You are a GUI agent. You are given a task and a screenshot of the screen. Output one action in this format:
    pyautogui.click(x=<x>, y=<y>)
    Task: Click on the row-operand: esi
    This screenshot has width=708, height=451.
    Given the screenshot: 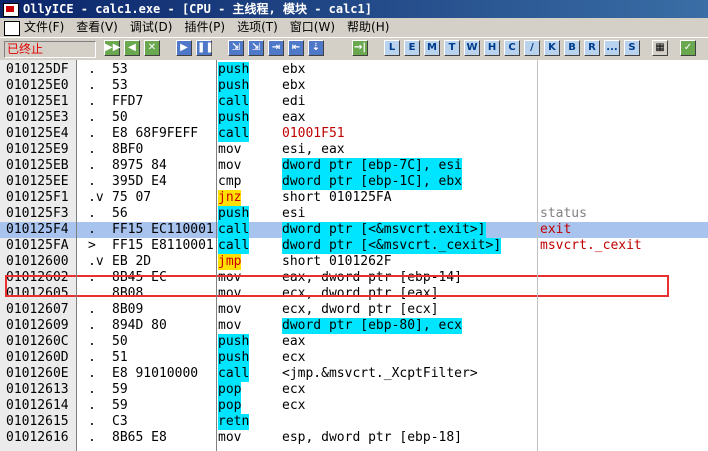 What is the action you would take?
    pyautogui.click(x=294, y=213)
    